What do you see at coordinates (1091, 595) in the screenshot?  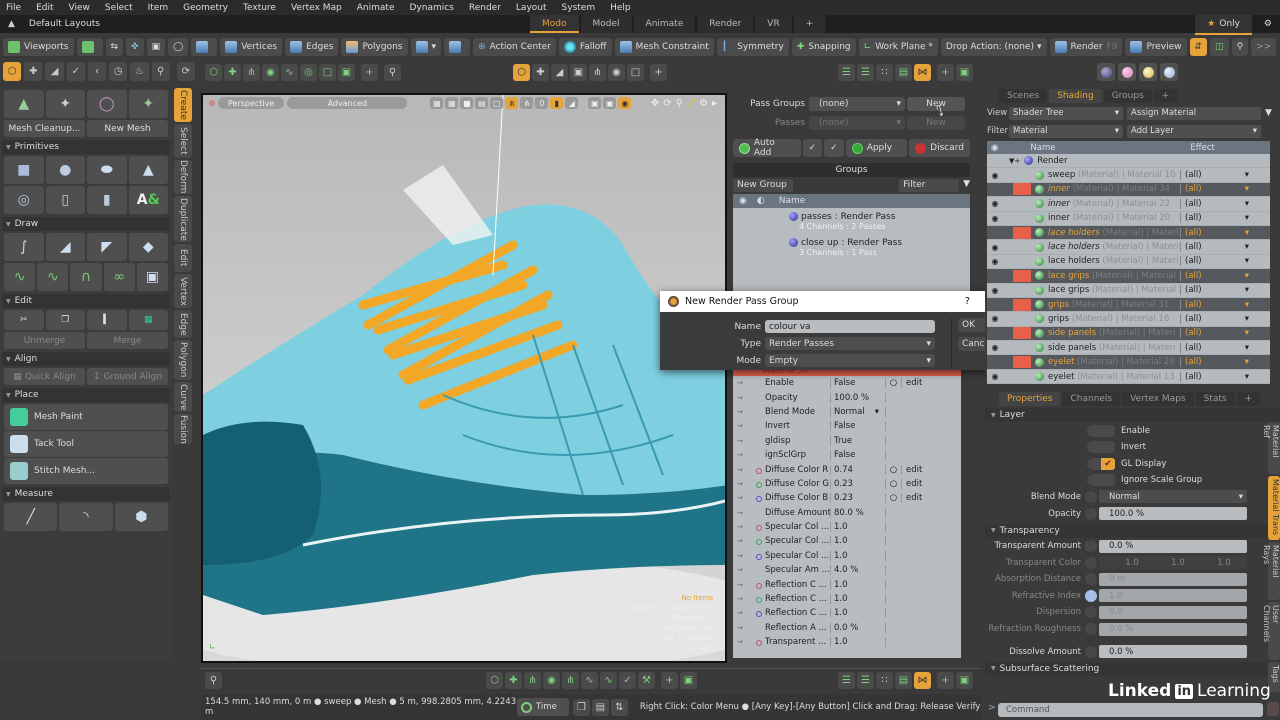 I see `refractive-index-knob` at bounding box center [1091, 595].